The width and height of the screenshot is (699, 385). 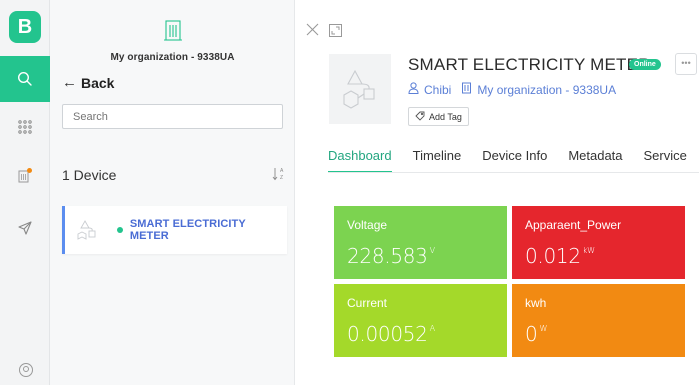 I want to click on left-rail: B, so click(x=25, y=192).